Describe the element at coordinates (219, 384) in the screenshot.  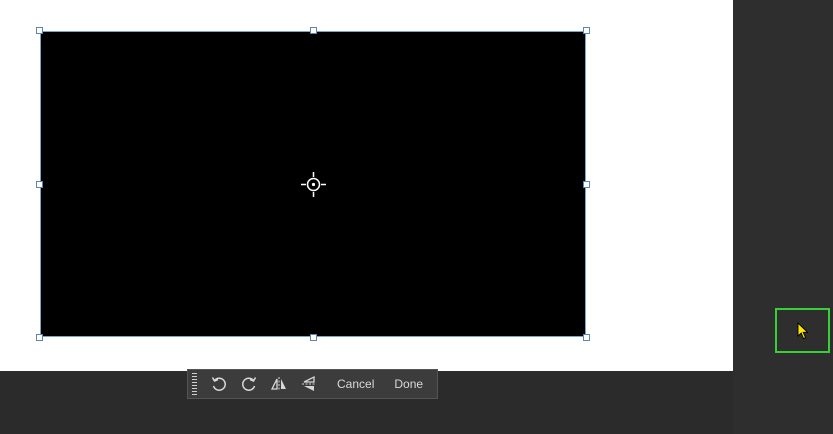
I see `rotate-left-icon` at that location.